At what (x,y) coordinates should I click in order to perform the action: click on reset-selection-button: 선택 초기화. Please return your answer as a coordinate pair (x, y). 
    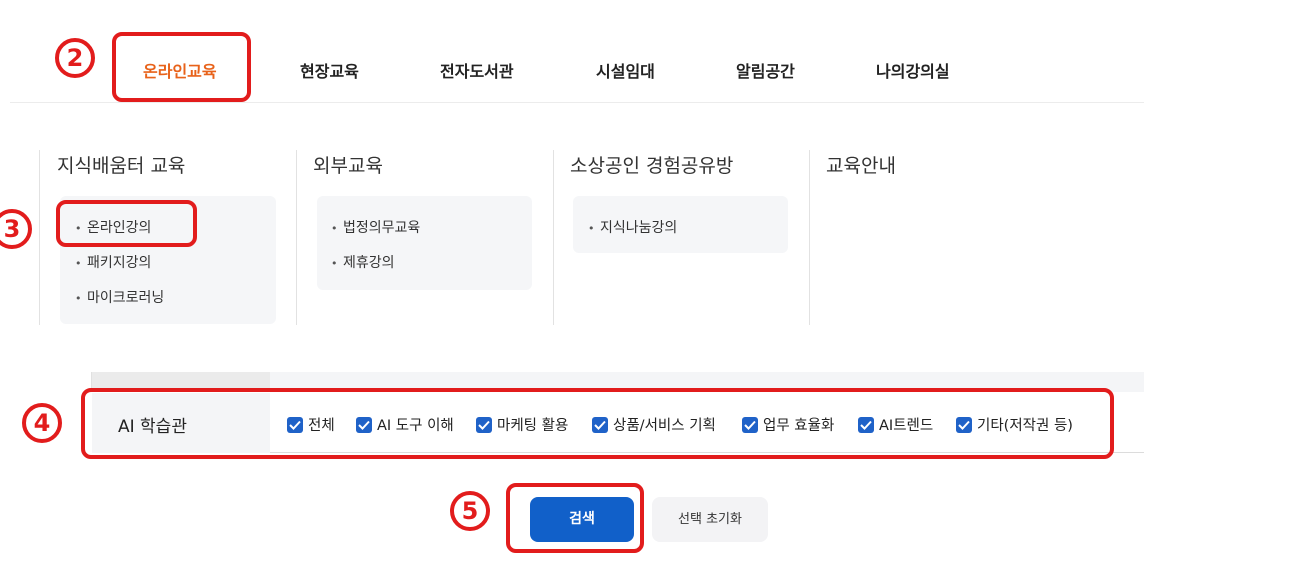
    Looking at the image, I should click on (710, 519).